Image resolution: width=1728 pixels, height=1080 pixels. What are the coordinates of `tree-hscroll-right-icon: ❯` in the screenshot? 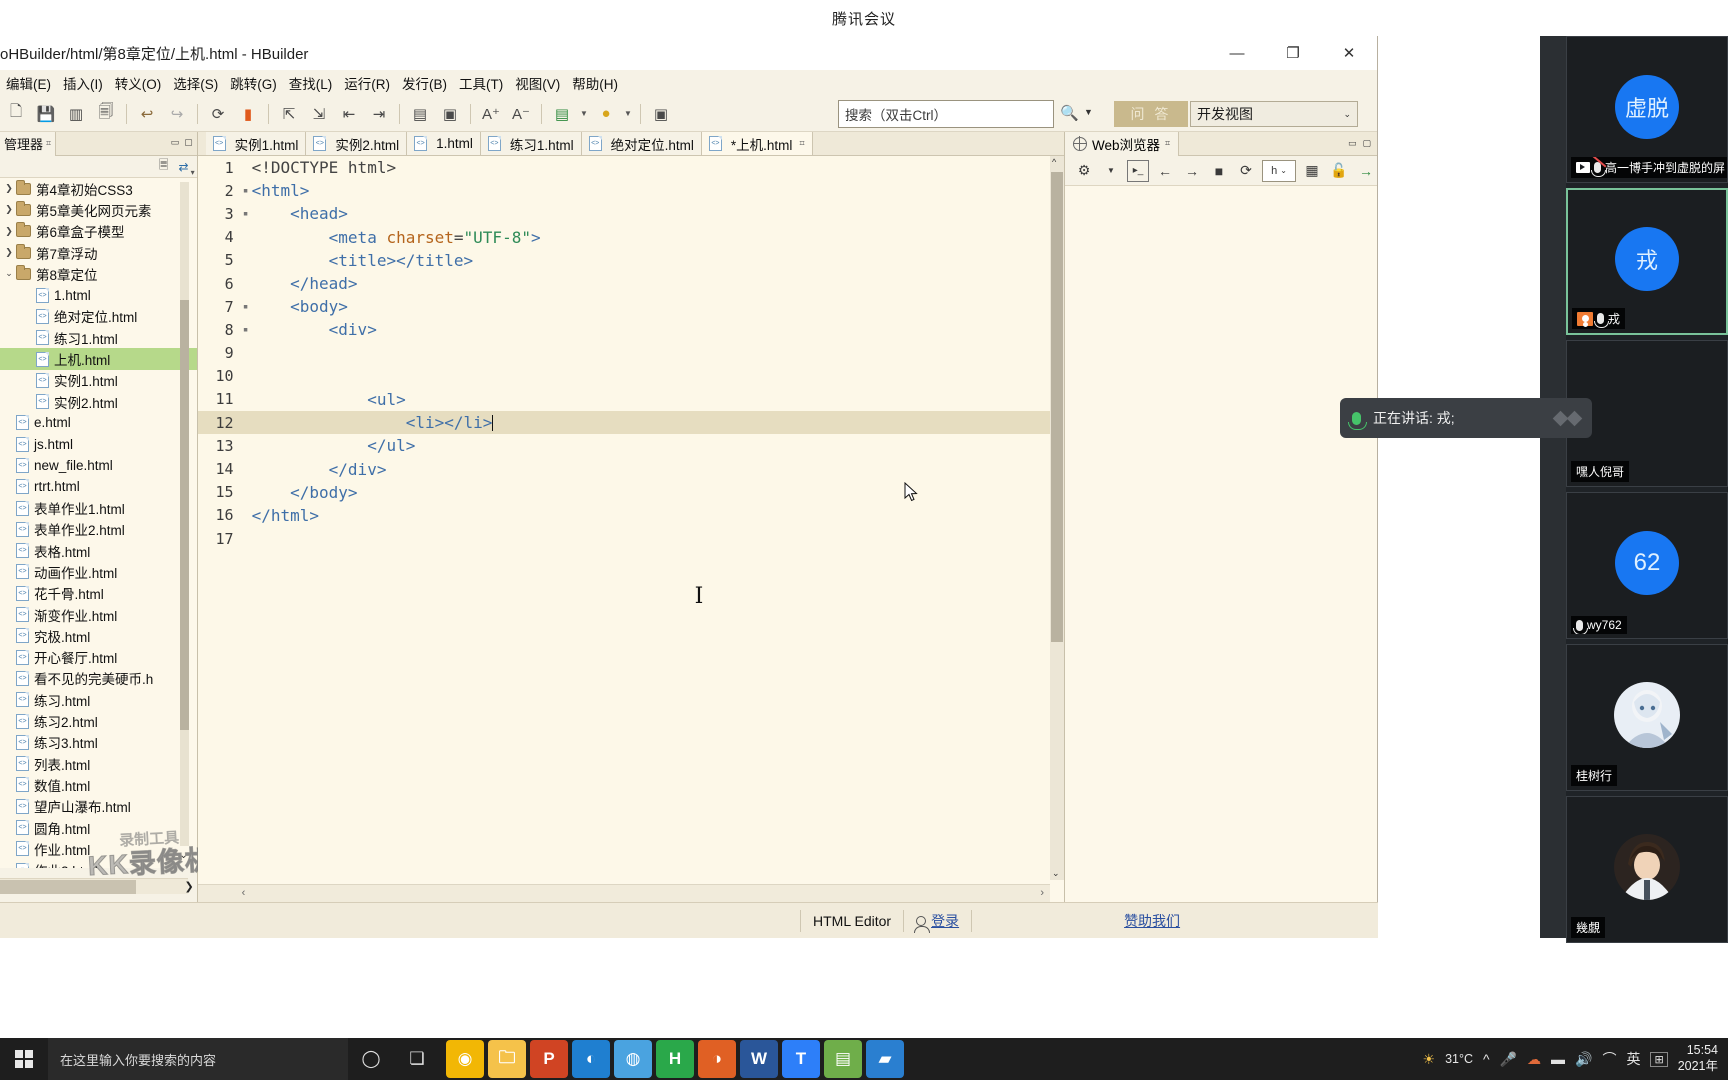 It's located at (189, 886).